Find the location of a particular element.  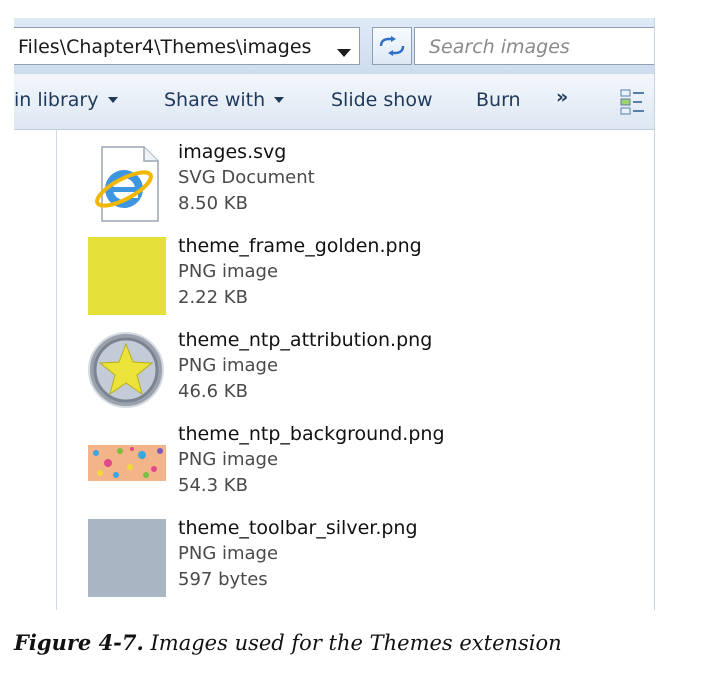

slide-show-button: Slide show is located at coordinates (382, 100).